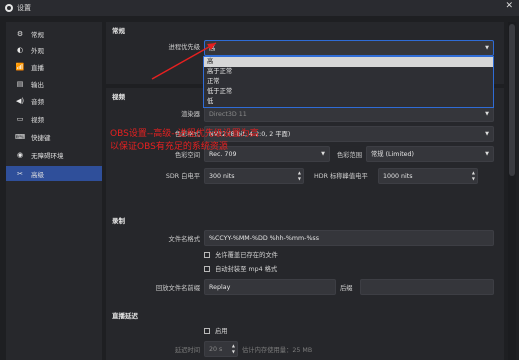 The image size is (519, 360). What do you see at coordinates (20, 83) in the screenshot?
I see `output-icon: ▤` at bounding box center [20, 83].